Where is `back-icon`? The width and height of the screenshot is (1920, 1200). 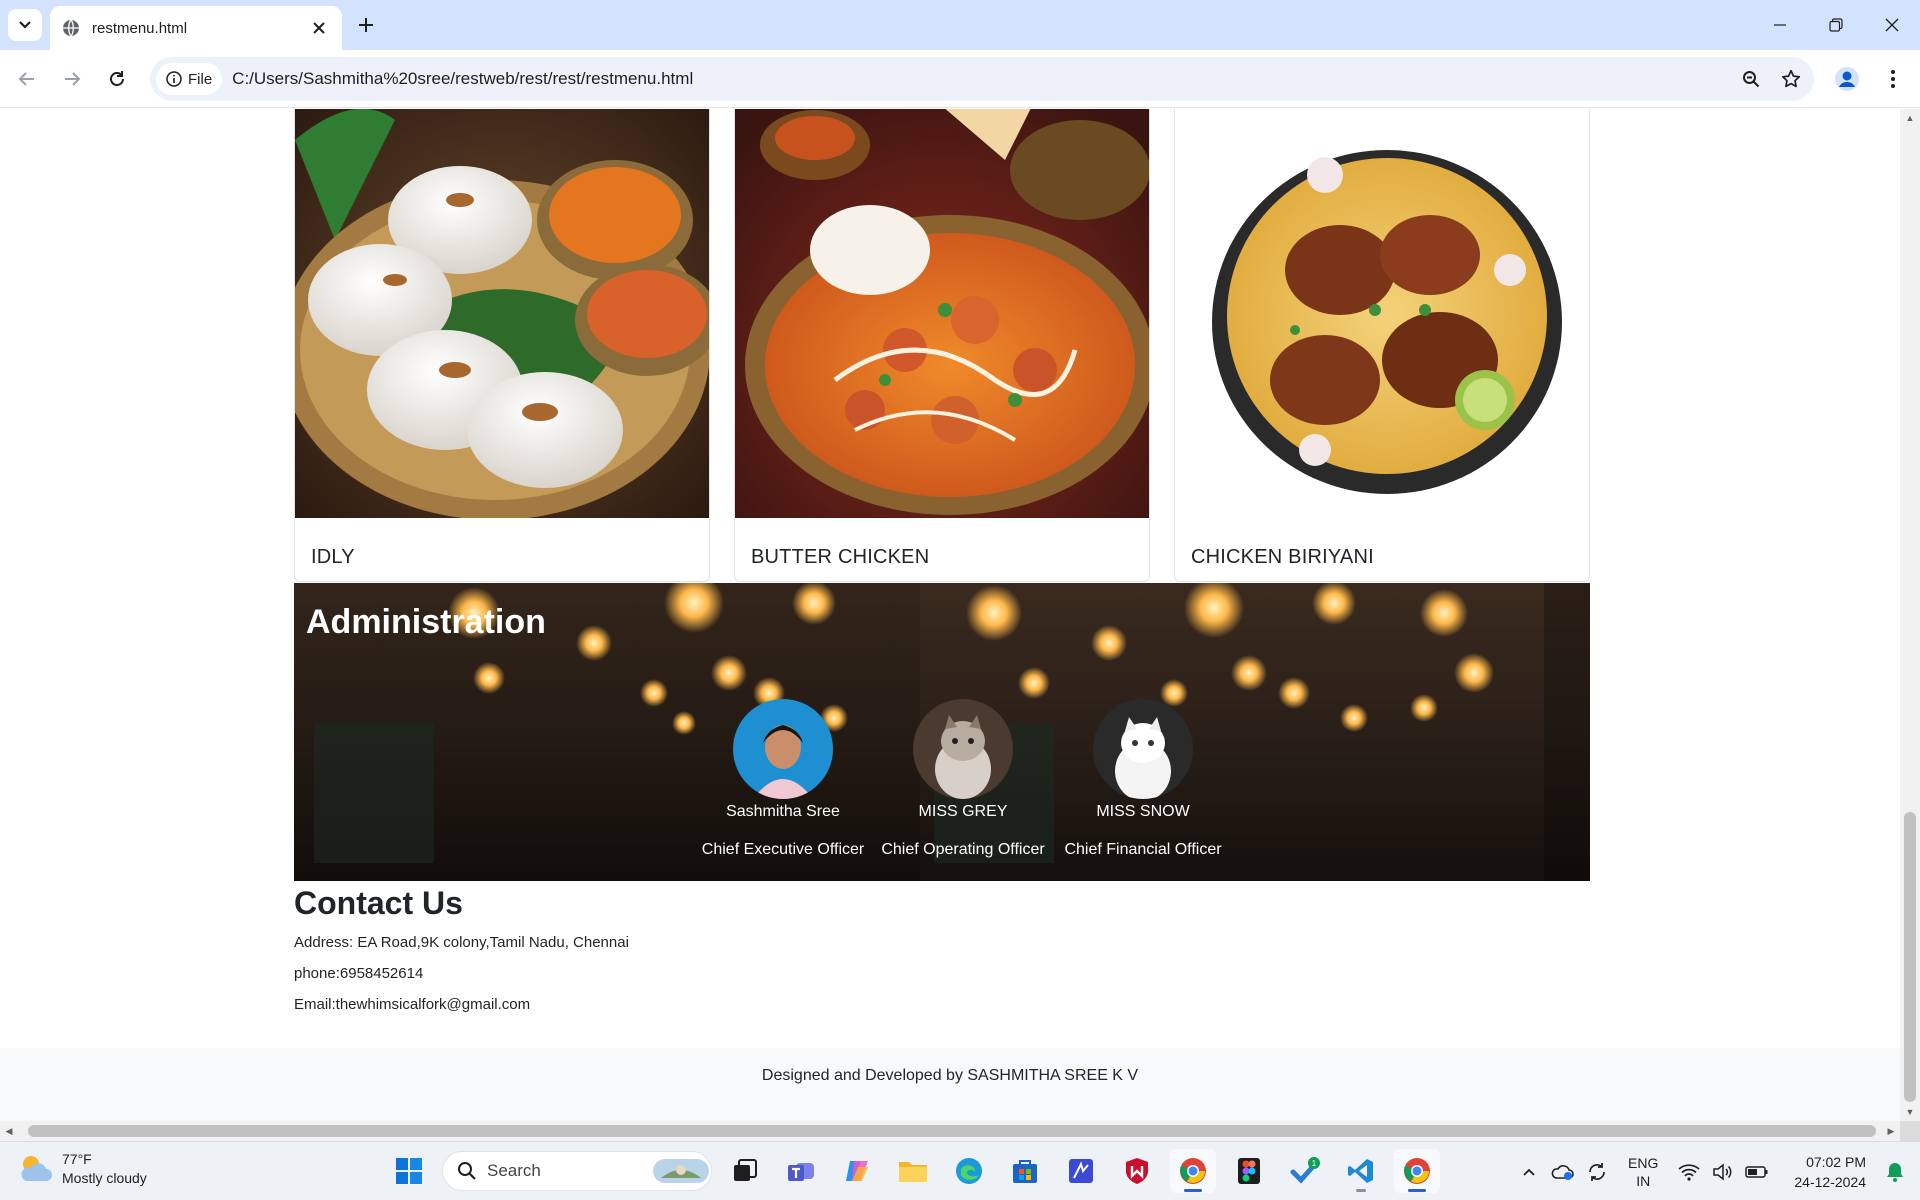 back-icon is located at coordinates (26, 79).